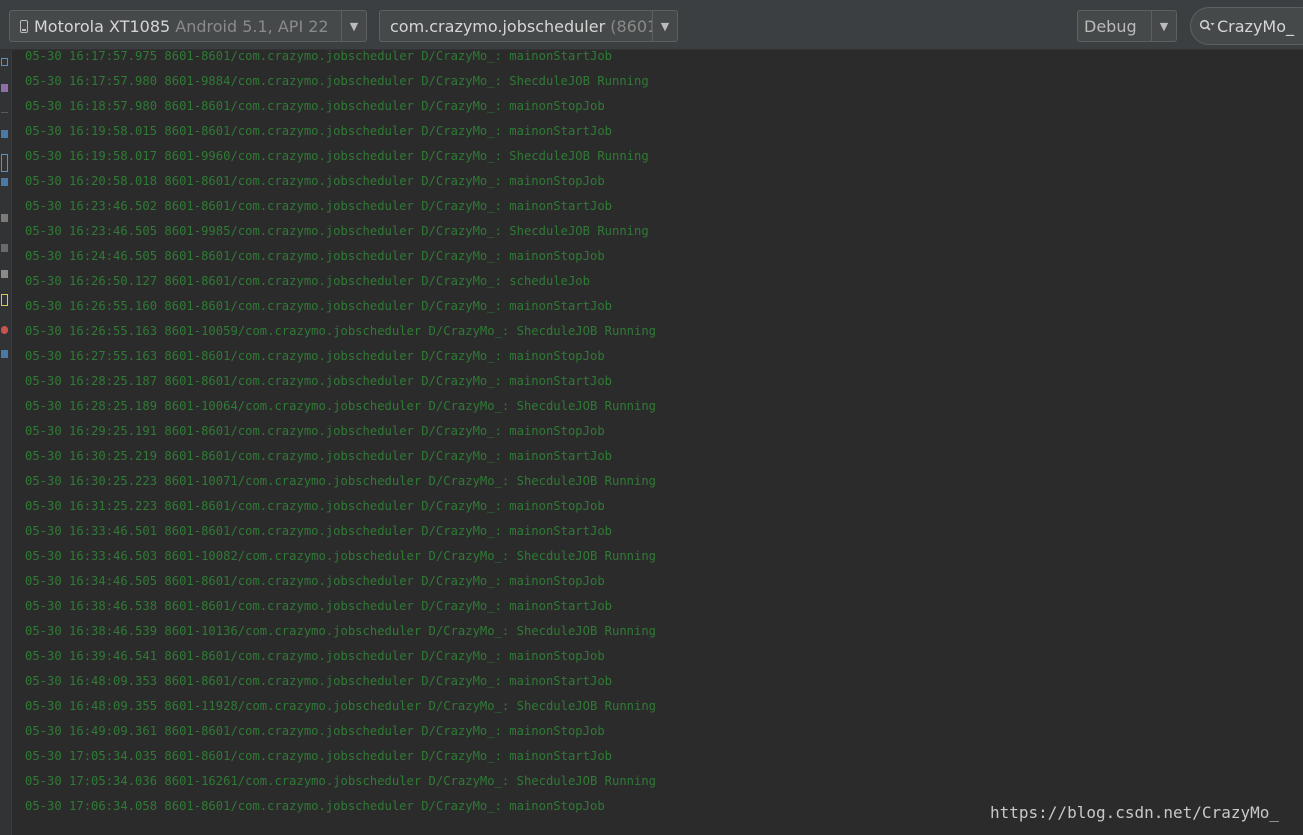 The width and height of the screenshot is (1303, 835). What do you see at coordinates (4, 274) in the screenshot?
I see `screenshot-icon` at bounding box center [4, 274].